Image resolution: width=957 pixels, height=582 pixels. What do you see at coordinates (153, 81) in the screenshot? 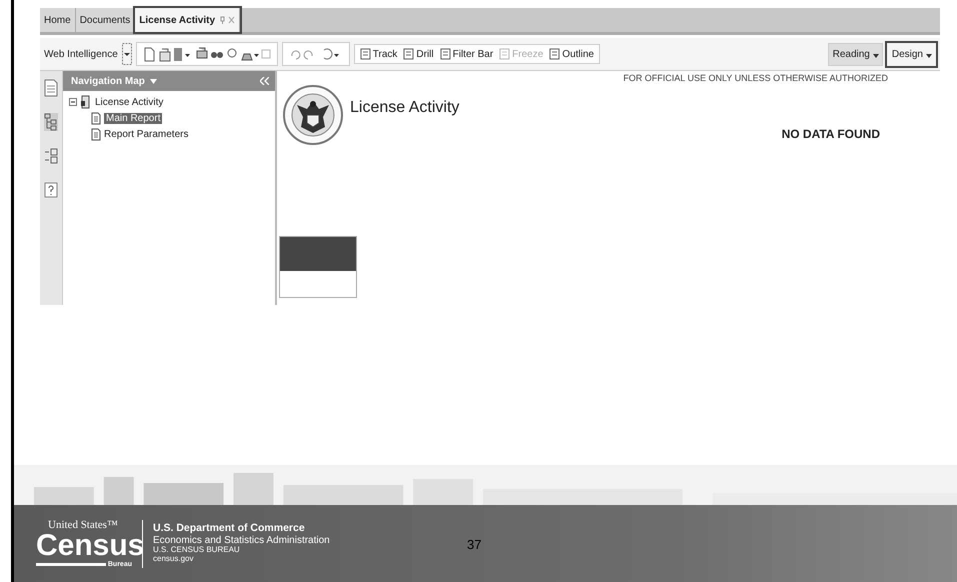
I see `caret-icon` at bounding box center [153, 81].